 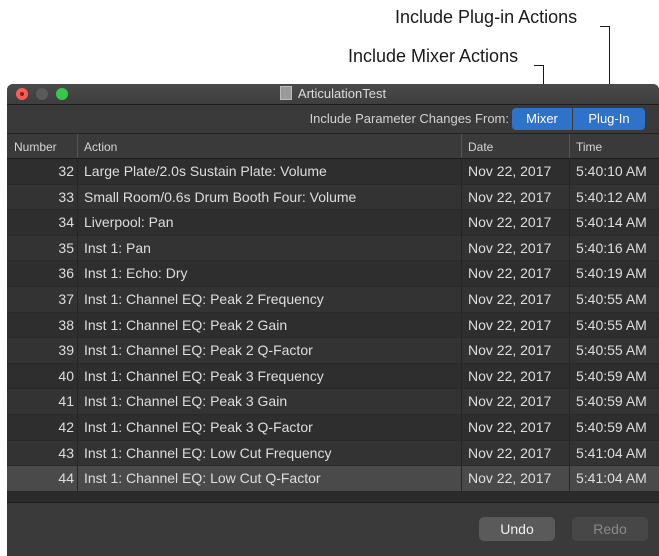 What do you see at coordinates (100, 147) in the screenshot?
I see `col-action-header: Action` at bounding box center [100, 147].